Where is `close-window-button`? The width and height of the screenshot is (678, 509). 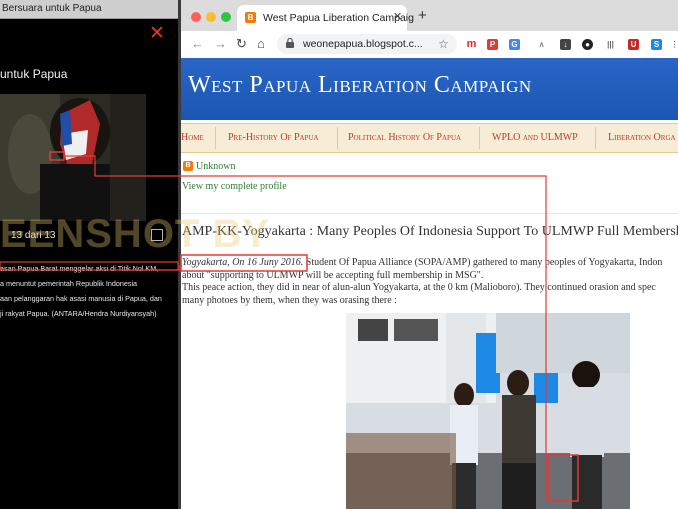 close-window-button is located at coordinates (196, 17).